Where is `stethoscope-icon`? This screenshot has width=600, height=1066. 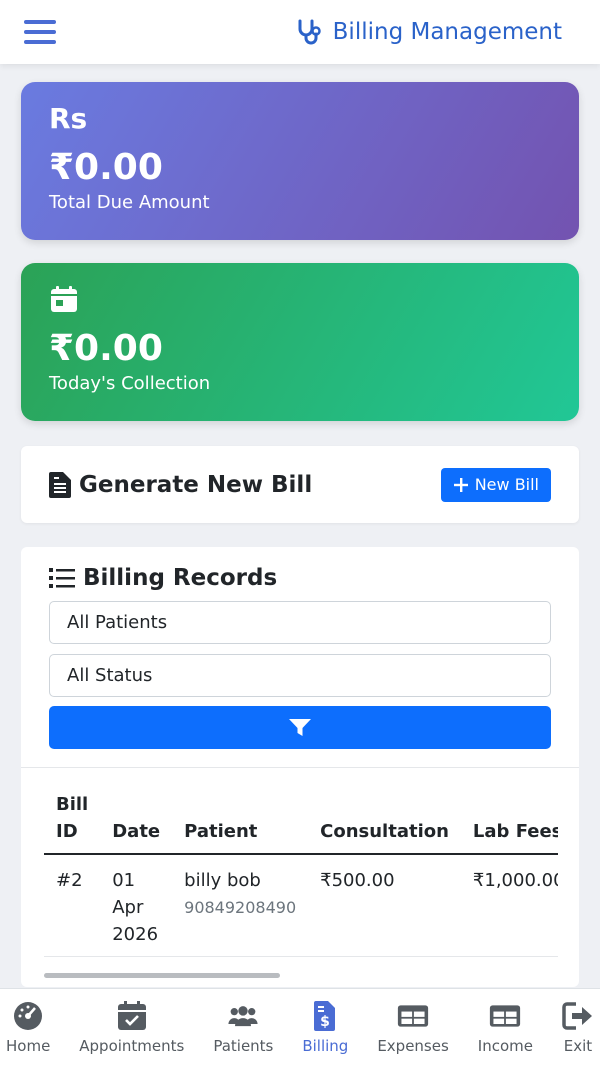
stethoscope-icon is located at coordinates (309, 32).